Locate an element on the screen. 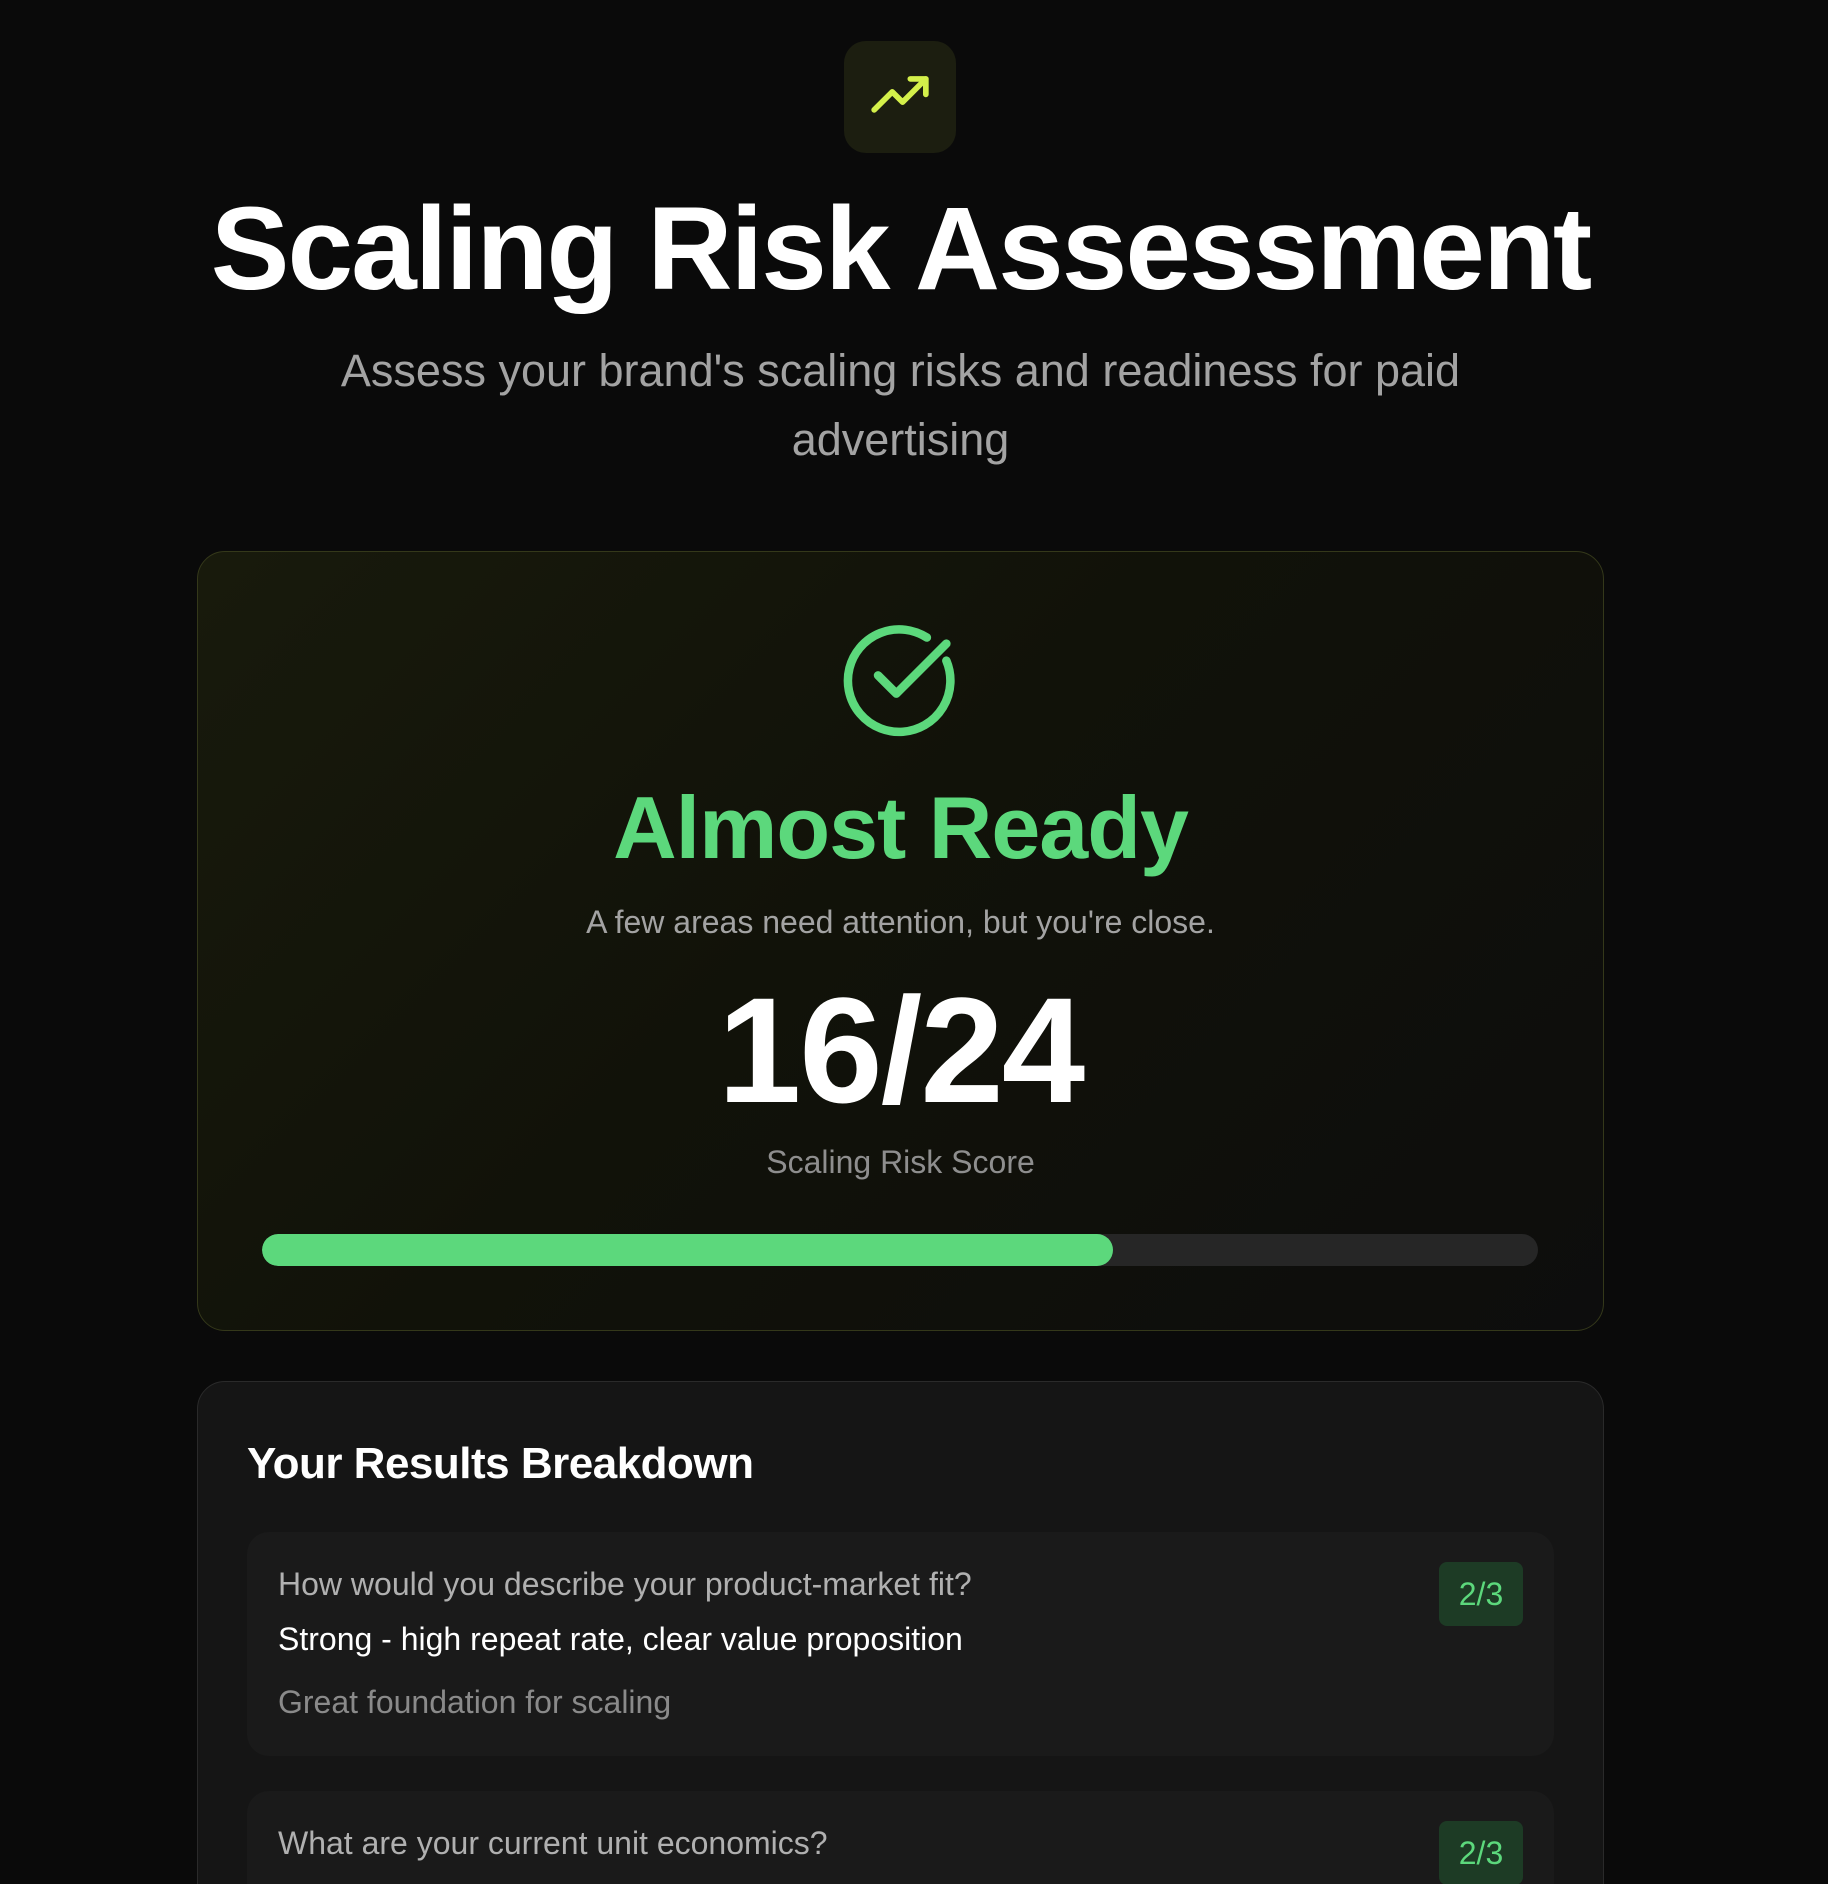 Image resolution: width=1828 pixels, height=1884 pixels. result-feedback: Great foundation for scaling is located at coordinates (475, 1702).